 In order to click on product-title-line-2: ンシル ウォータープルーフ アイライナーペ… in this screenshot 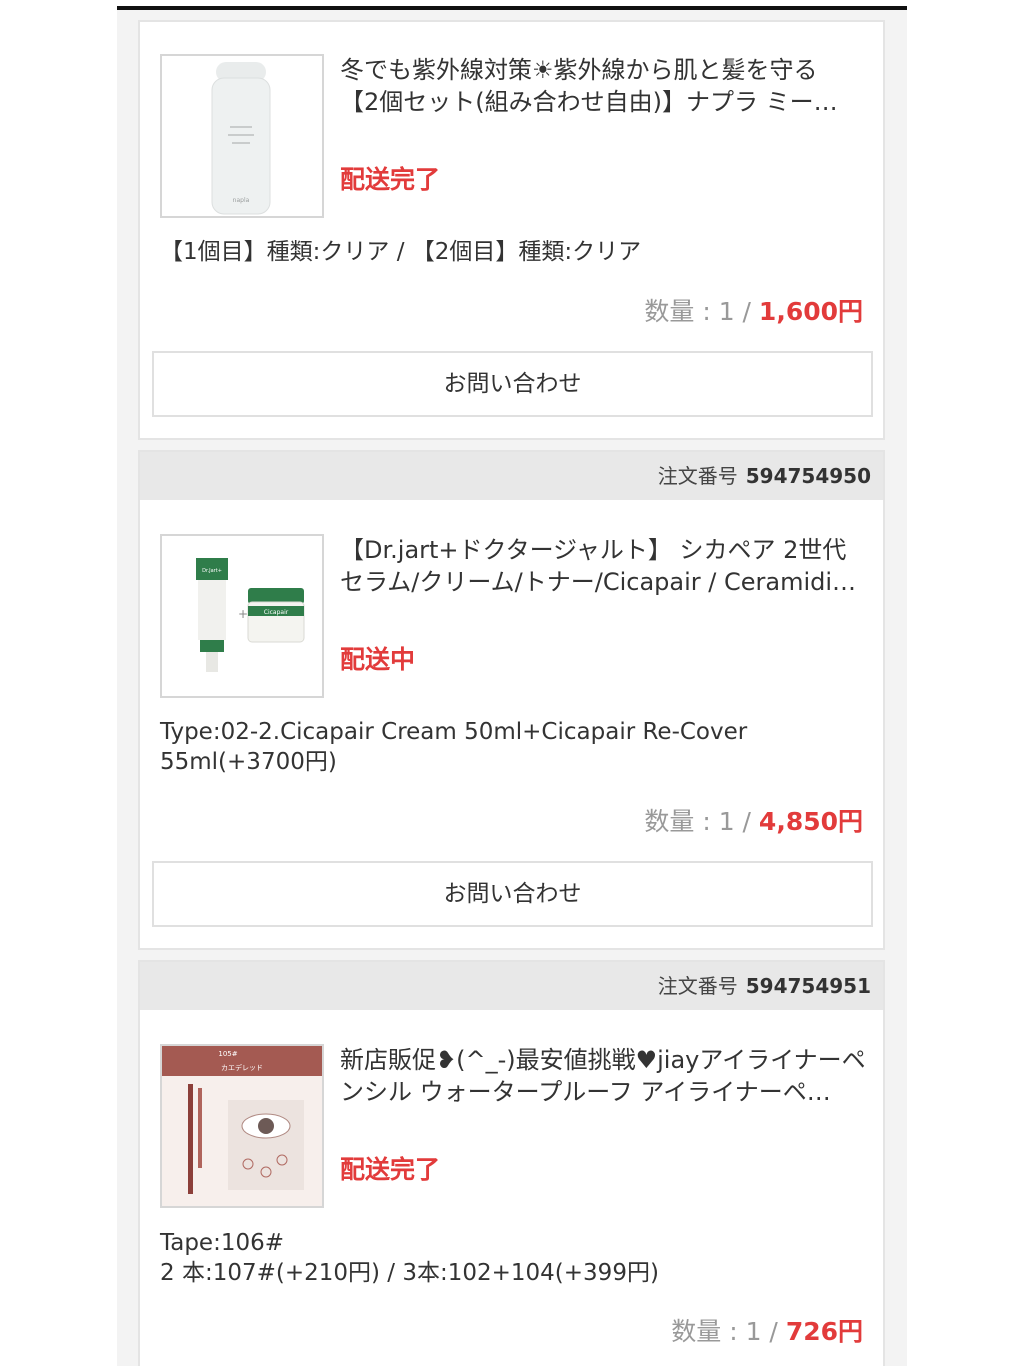, I will do `click(585, 1092)`.